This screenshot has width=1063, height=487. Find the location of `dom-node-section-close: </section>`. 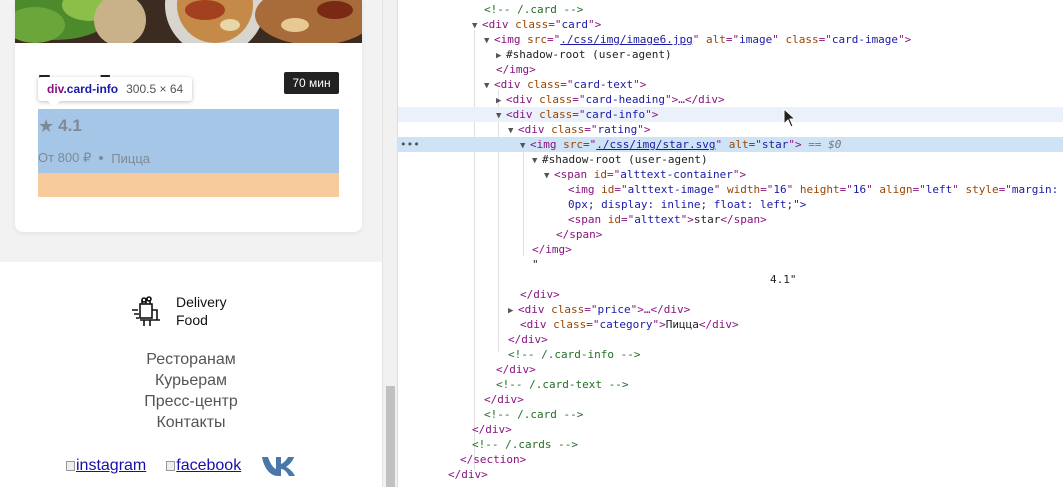

dom-node-section-close: </section> is located at coordinates (730, 459).